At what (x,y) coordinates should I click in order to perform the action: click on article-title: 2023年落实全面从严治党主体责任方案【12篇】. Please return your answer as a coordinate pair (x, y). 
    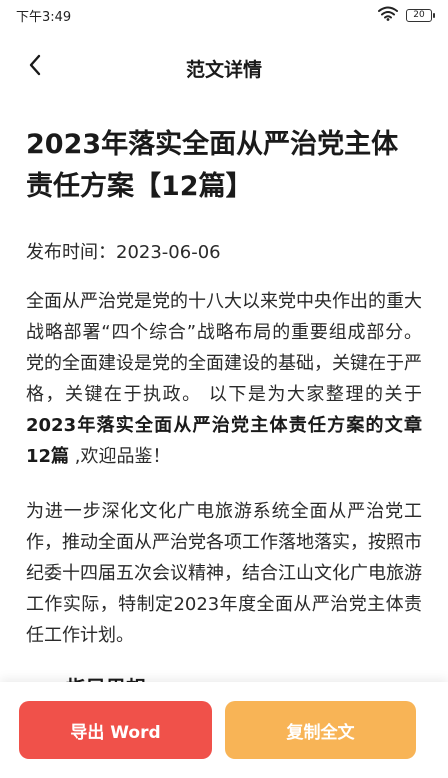
    Looking at the image, I should click on (212, 165).